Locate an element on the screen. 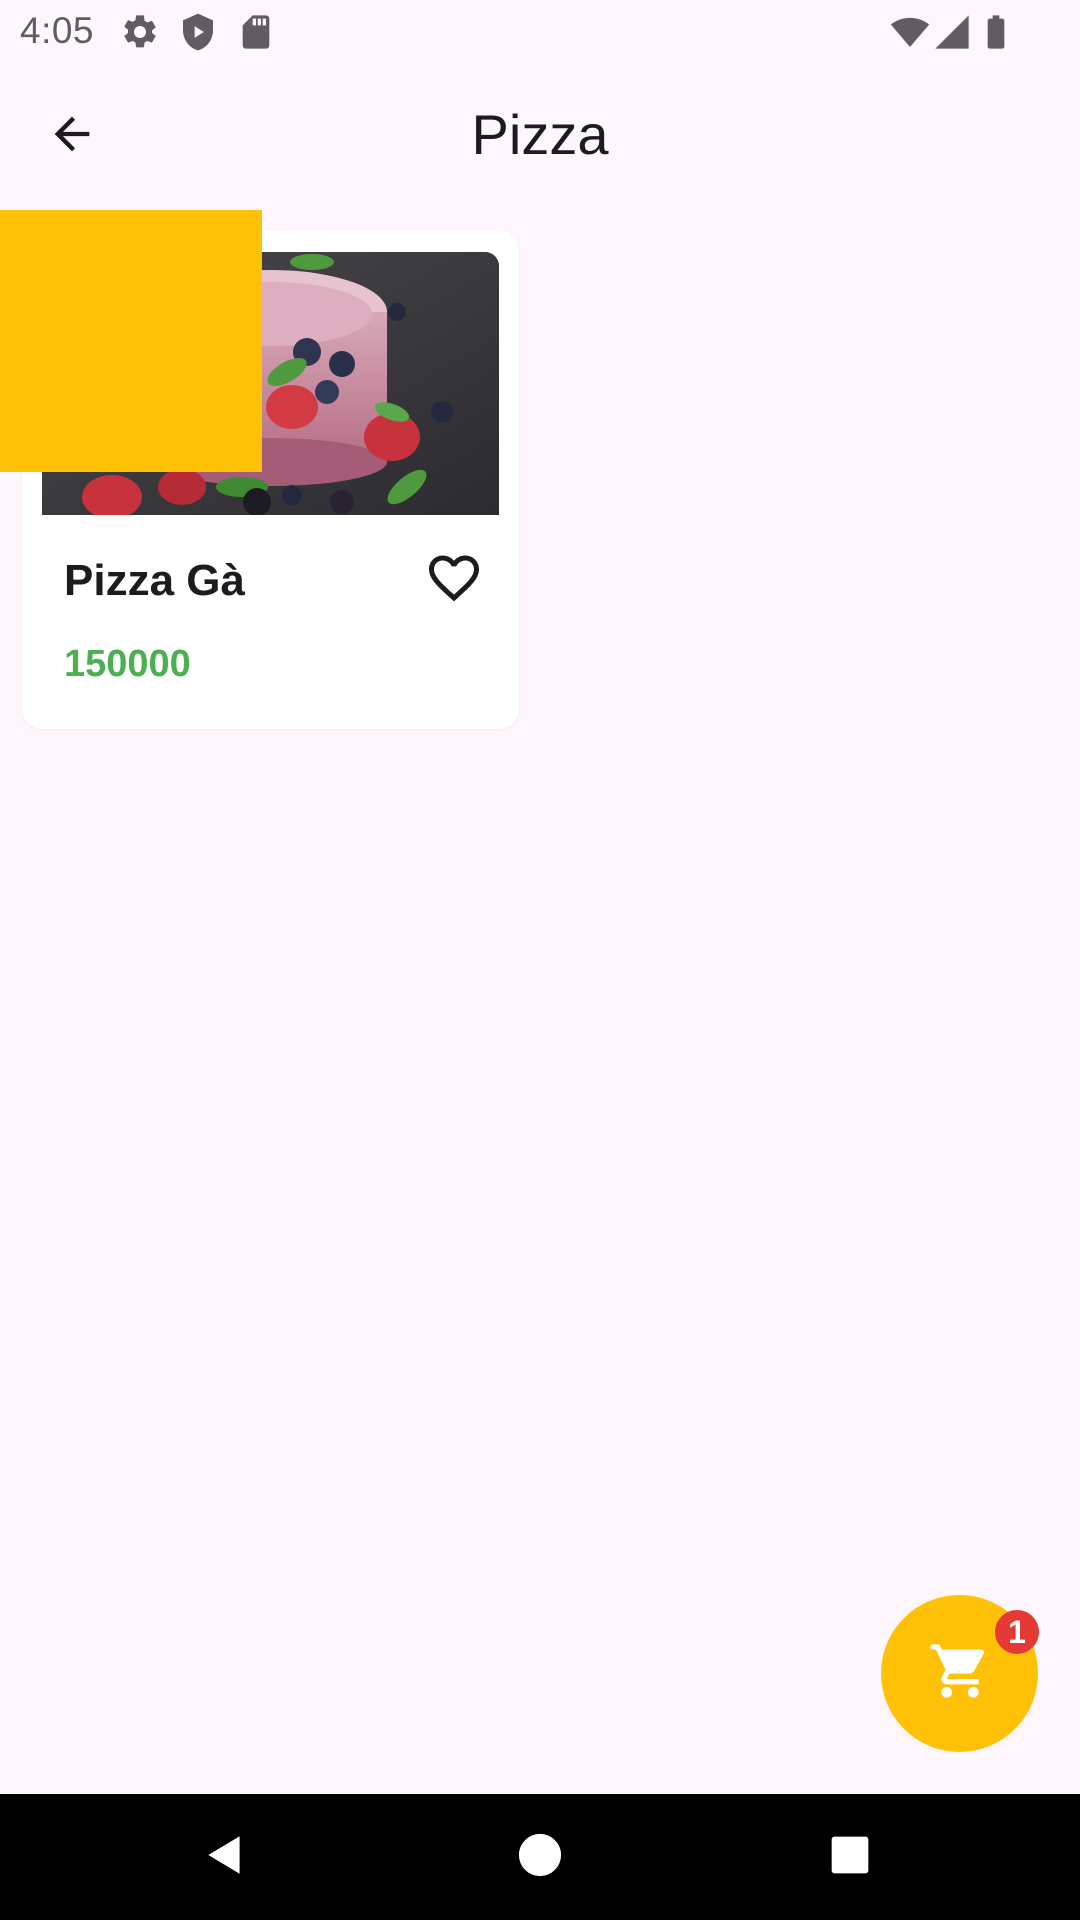 The image size is (1080, 1920). gear-icon is located at coordinates (140, 32).